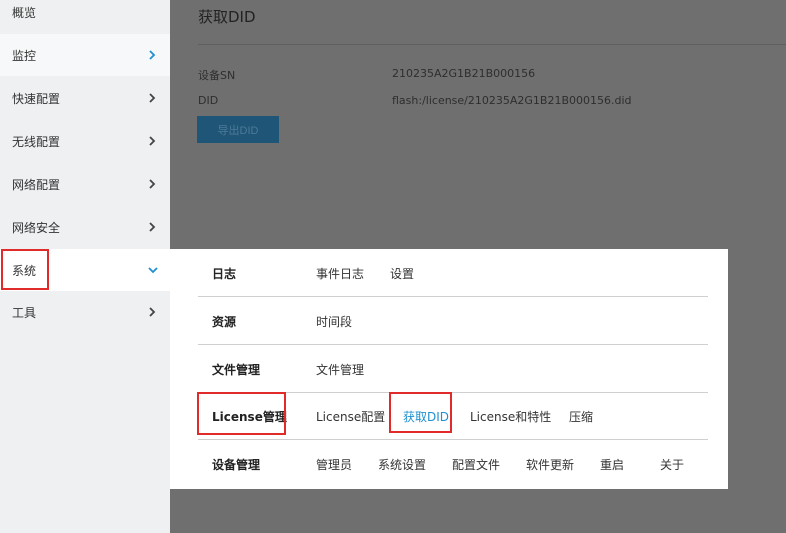  Describe the element at coordinates (36, 98) in the screenshot. I see `sidebar-item-label: 快速配置` at that location.